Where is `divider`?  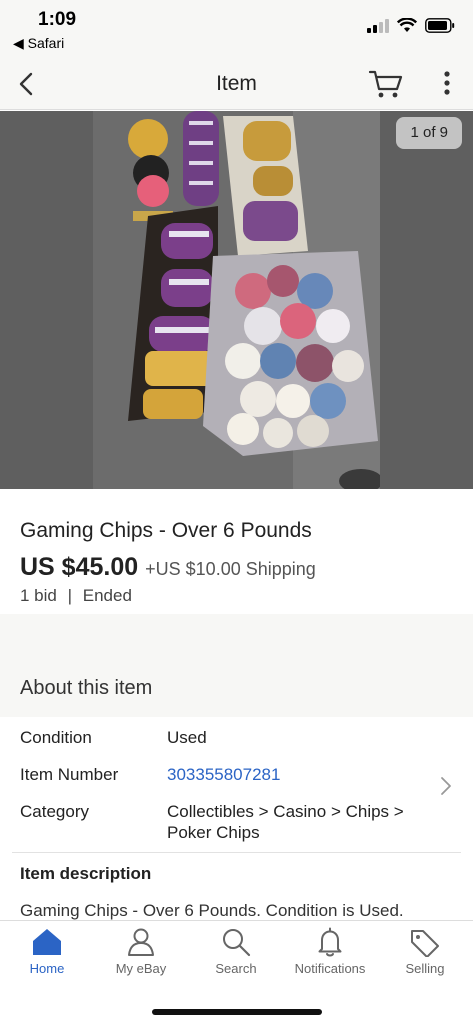 divider is located at coordinates (236, 852).